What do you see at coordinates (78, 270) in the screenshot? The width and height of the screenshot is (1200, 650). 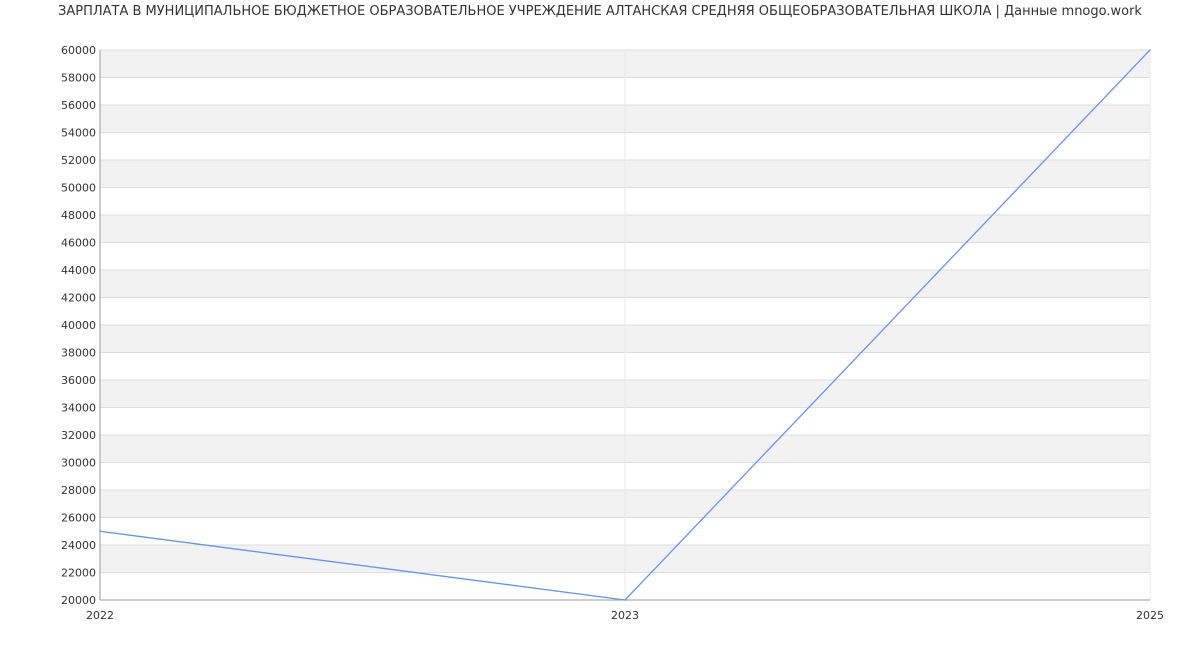 I see `y-tick-label: 44000` at bounding box center [78, 270].